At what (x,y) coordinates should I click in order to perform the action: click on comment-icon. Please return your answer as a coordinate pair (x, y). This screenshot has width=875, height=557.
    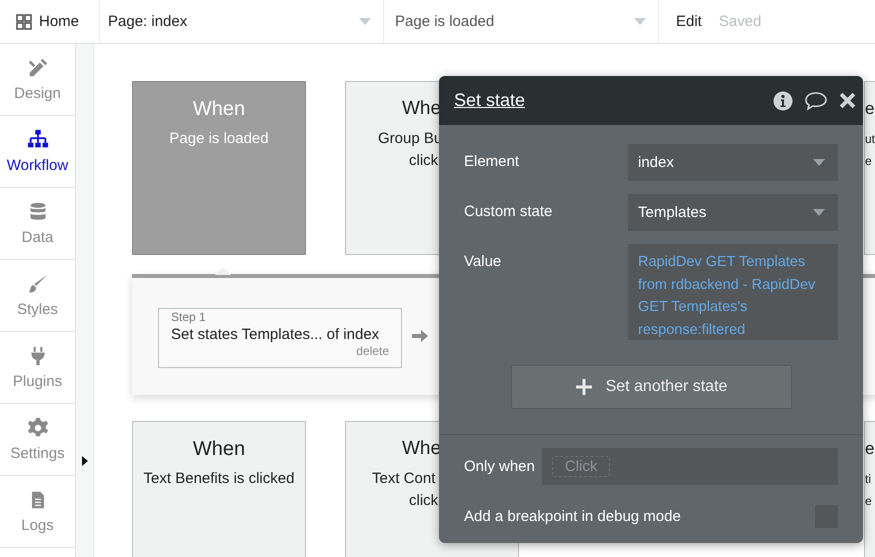
    Looking at the image, I should click on (816, 100).